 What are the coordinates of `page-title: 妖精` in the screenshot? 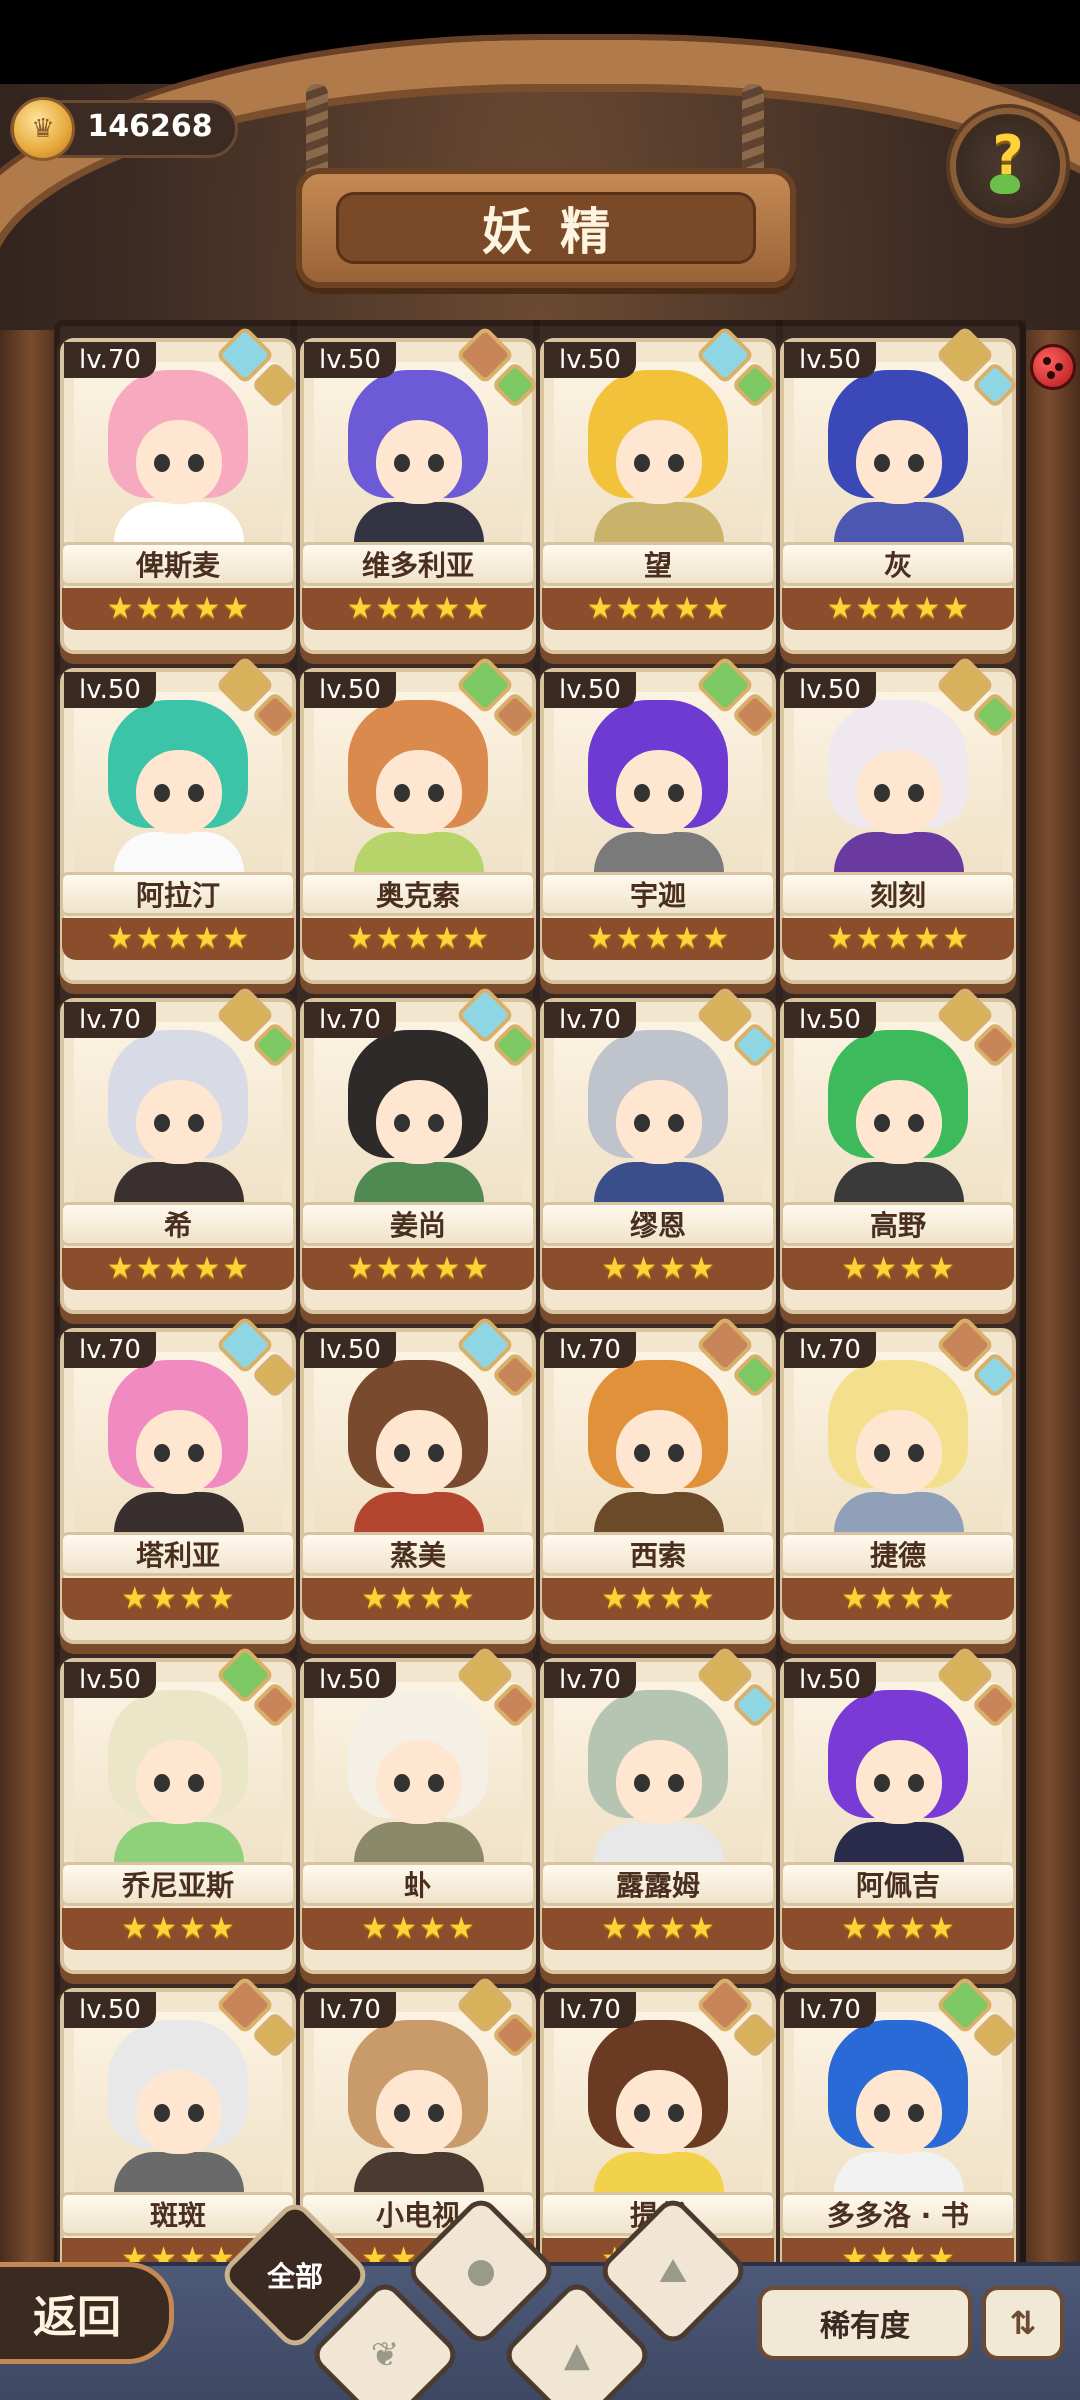 It's located at (546, 228).